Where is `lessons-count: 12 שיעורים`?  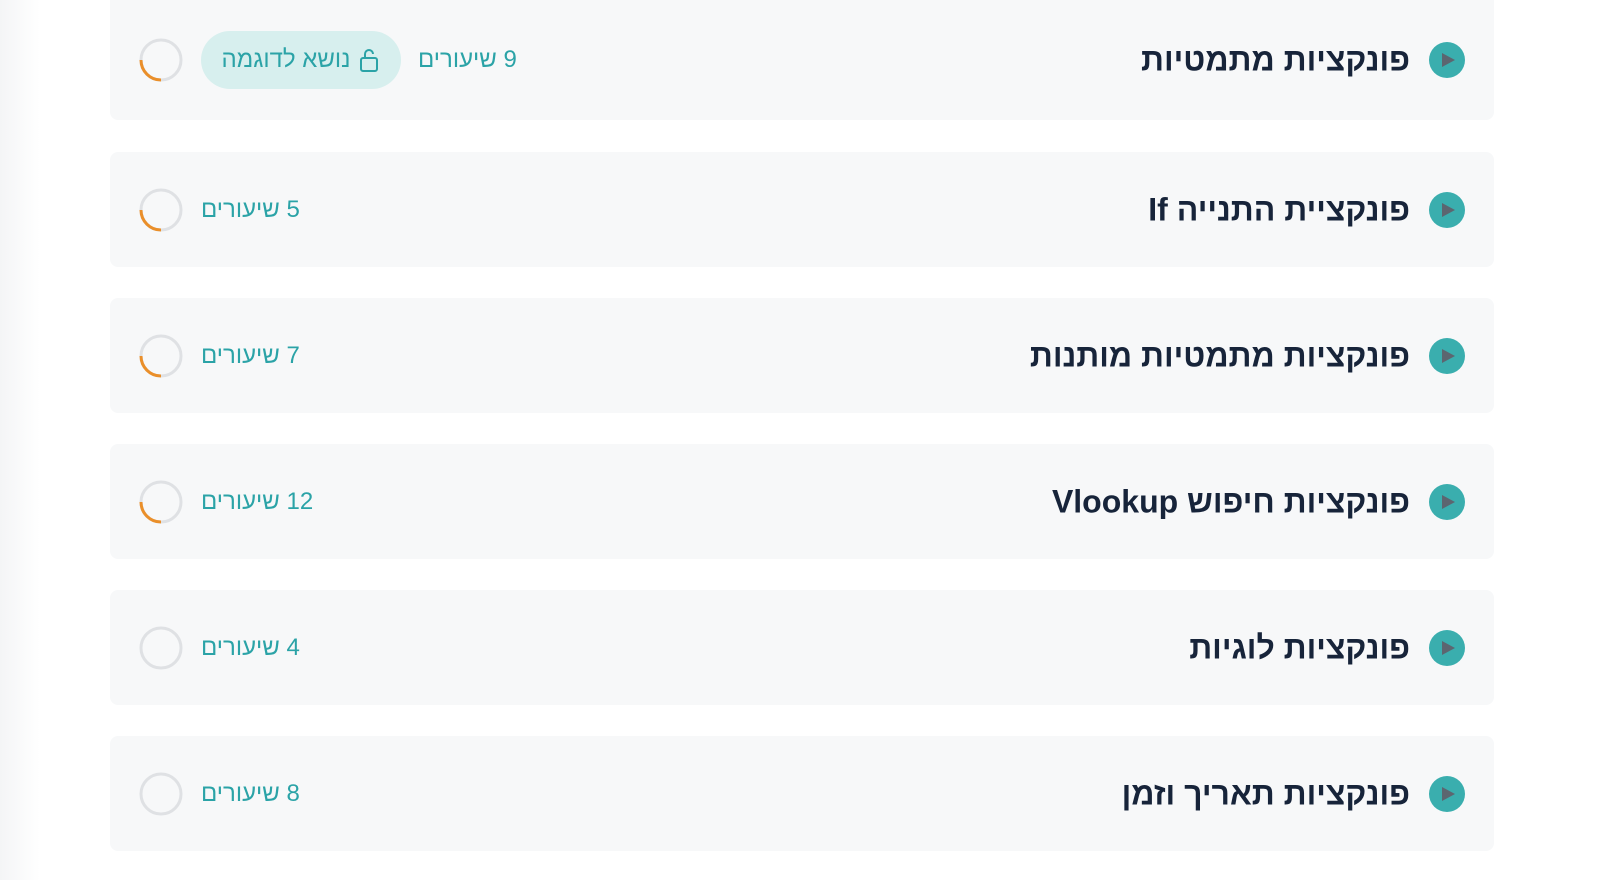
lessons-count: 12 שיעורים is located at coordinates (257, 501).